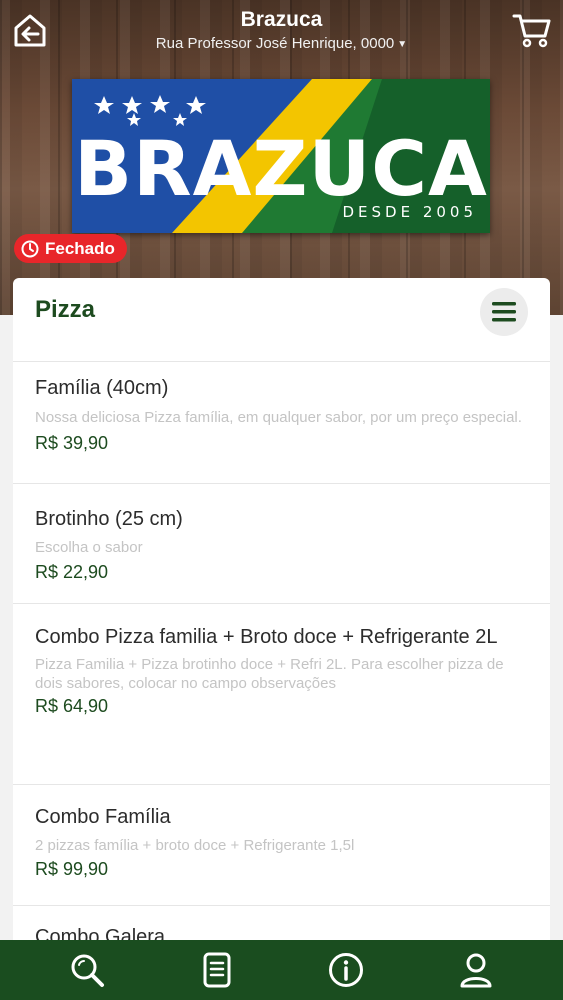  What do you see at coordinates (346, 970) in the screenshot?
I see `info-icon` at bounding box center [346, 970].